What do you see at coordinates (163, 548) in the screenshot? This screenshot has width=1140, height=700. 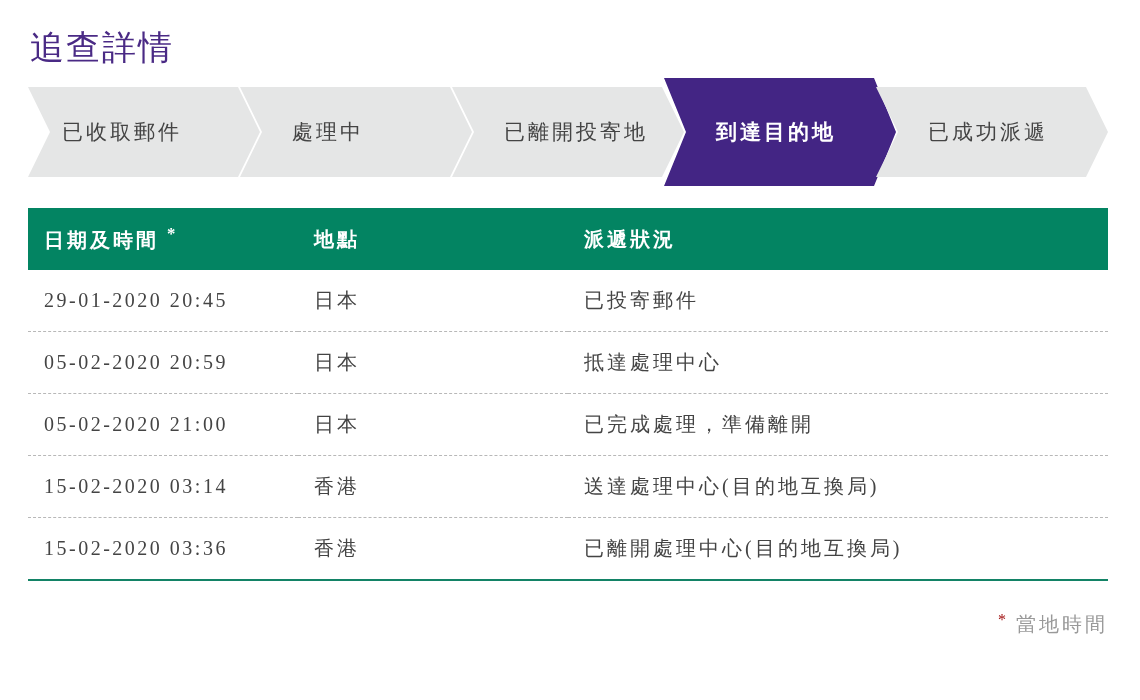 I see `table-cell: 15-02-2020 03:36` at bounding box center [163, 548].